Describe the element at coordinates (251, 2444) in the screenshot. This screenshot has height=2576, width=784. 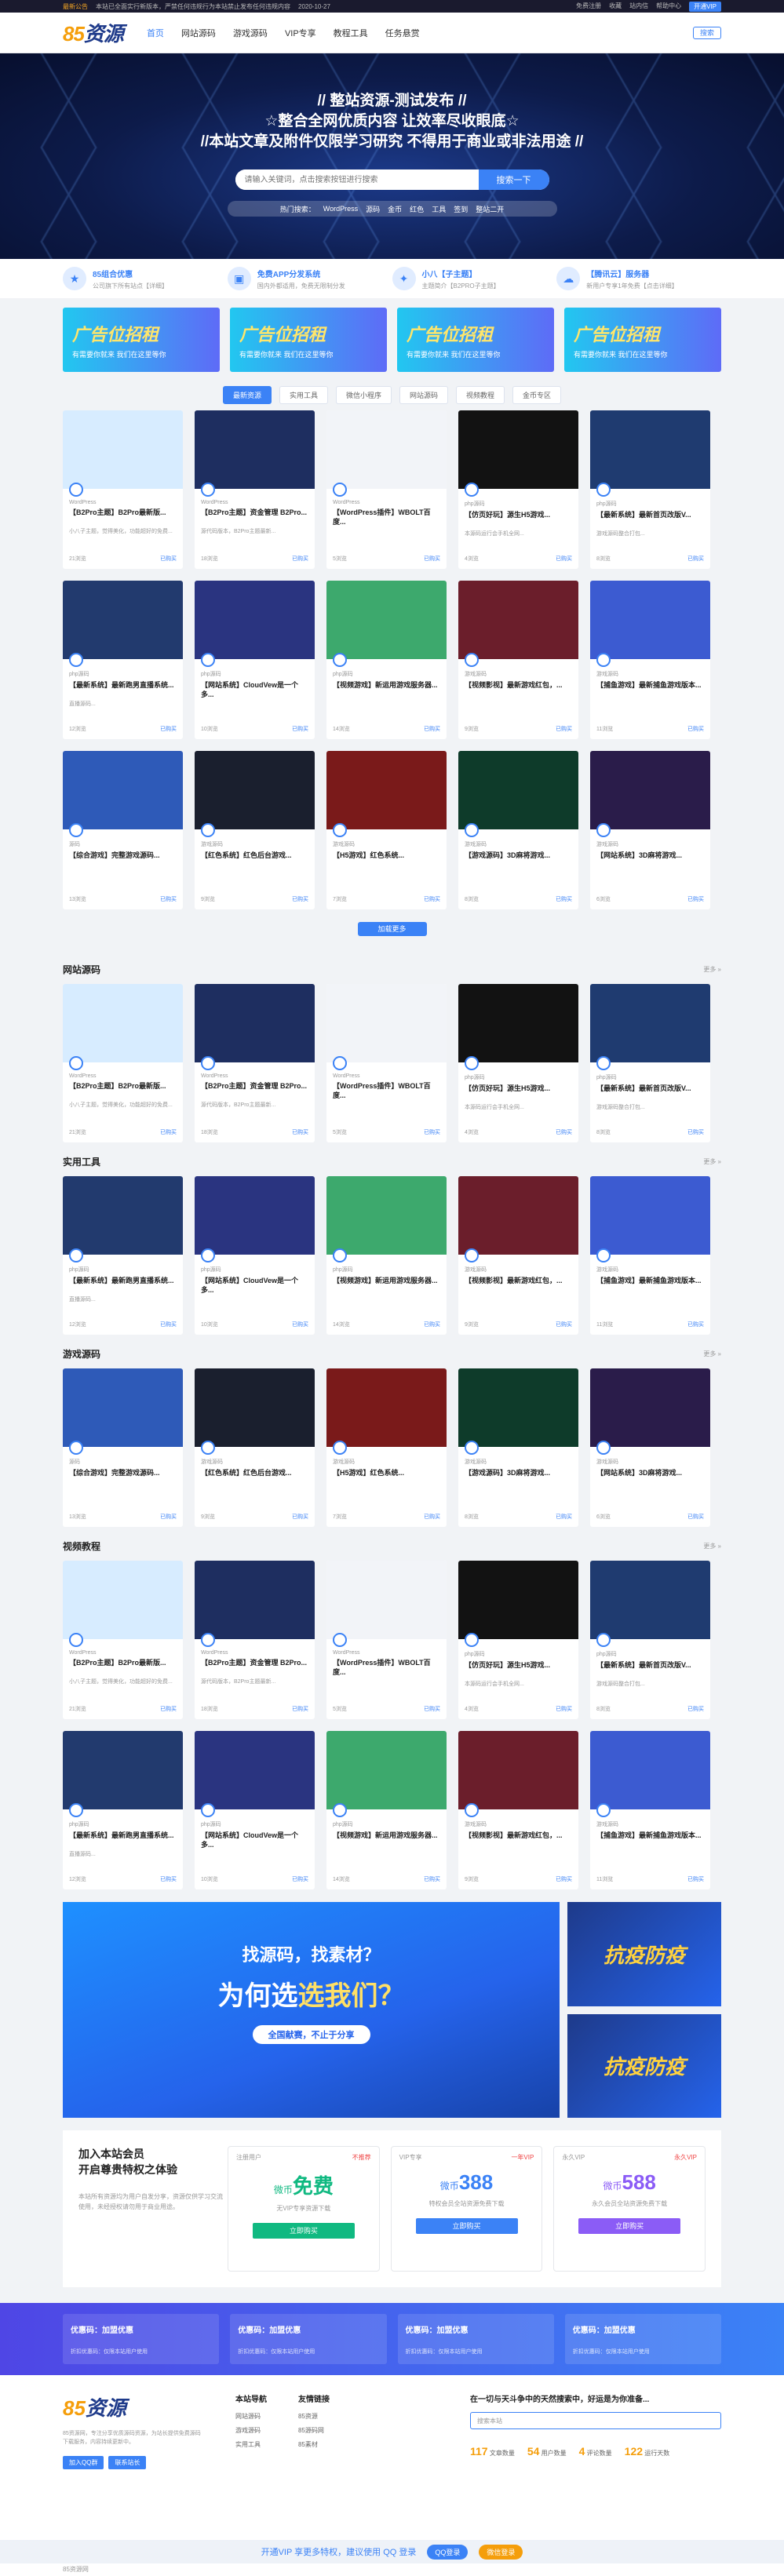
I see `footer-link: 实用工具` at that location.